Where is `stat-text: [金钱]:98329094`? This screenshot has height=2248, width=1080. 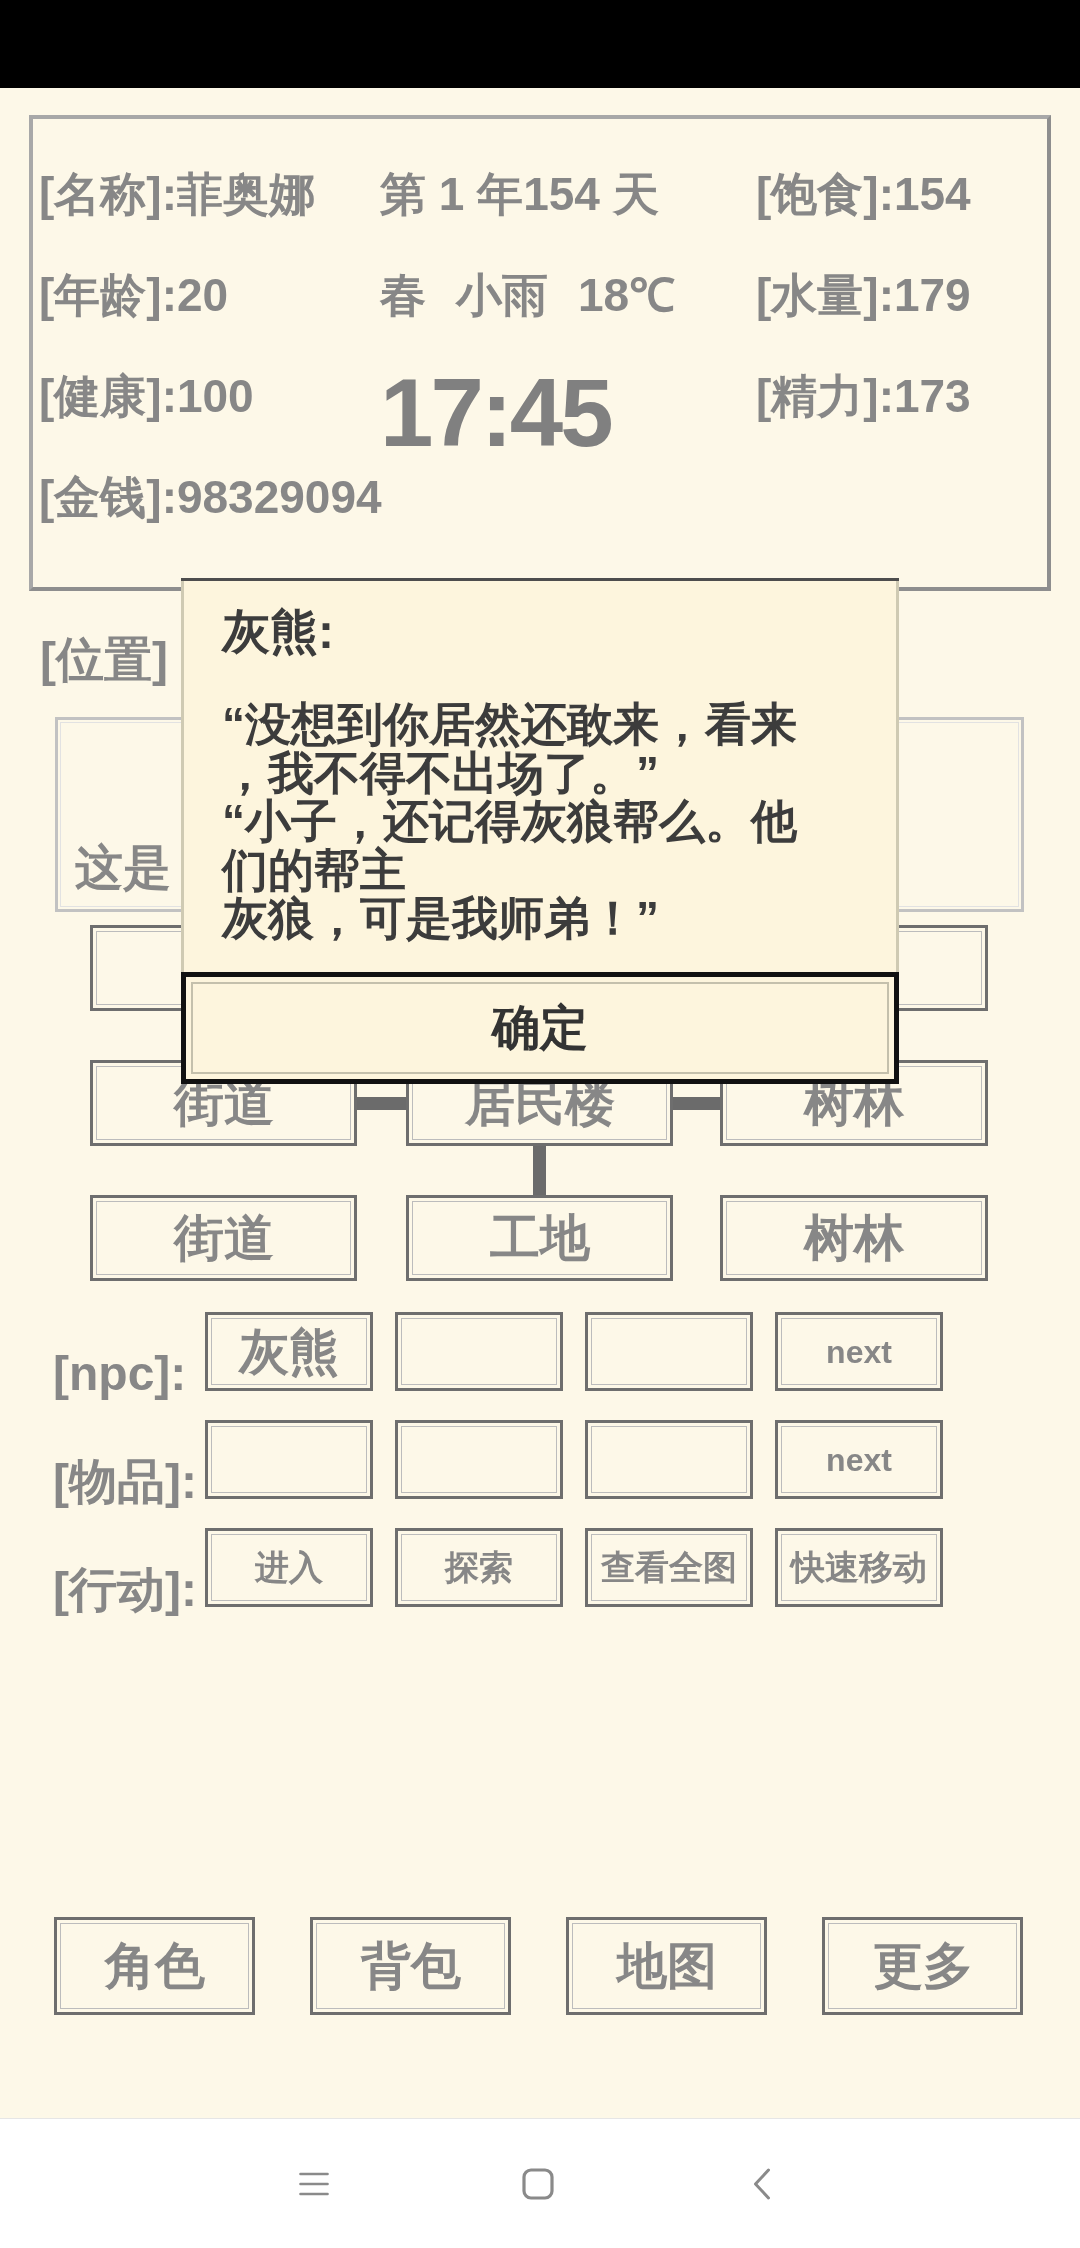 stat-text: [金钱]:98329094 is located at coordinates (210, 497).